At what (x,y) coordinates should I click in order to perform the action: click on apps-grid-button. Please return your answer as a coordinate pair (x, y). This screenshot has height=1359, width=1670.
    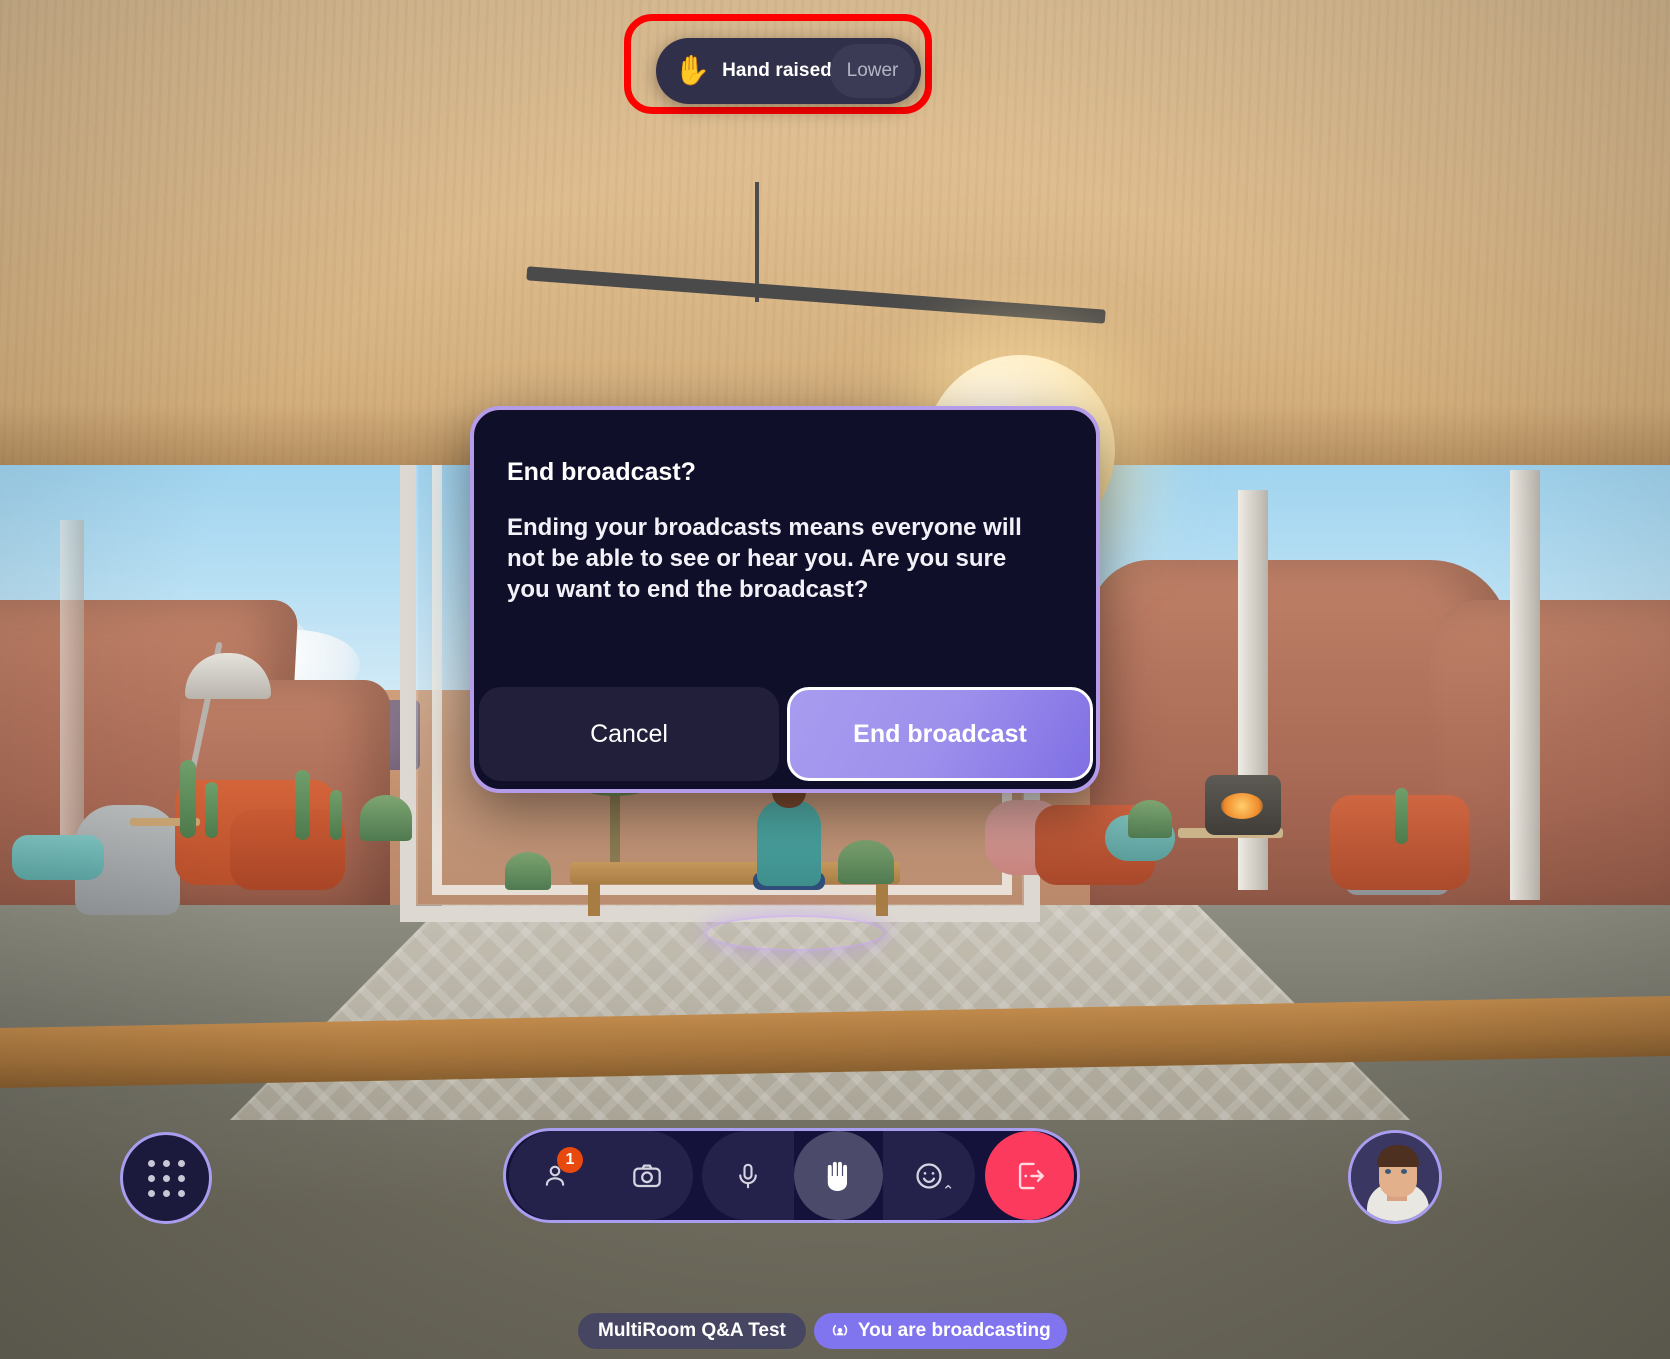
    Looking at the image, I should click on (166, 1178).